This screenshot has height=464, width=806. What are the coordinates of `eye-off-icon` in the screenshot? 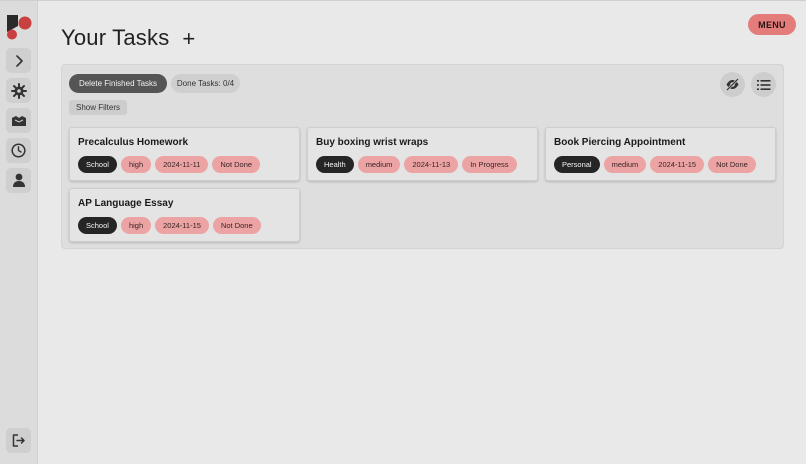 It's located at (732, 84).